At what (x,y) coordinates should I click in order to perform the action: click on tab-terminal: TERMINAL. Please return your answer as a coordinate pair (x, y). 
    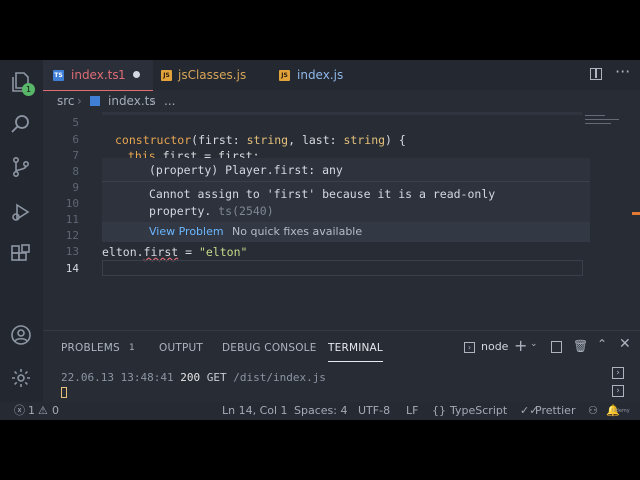
    Looking at the image, I should click on (355, 348).